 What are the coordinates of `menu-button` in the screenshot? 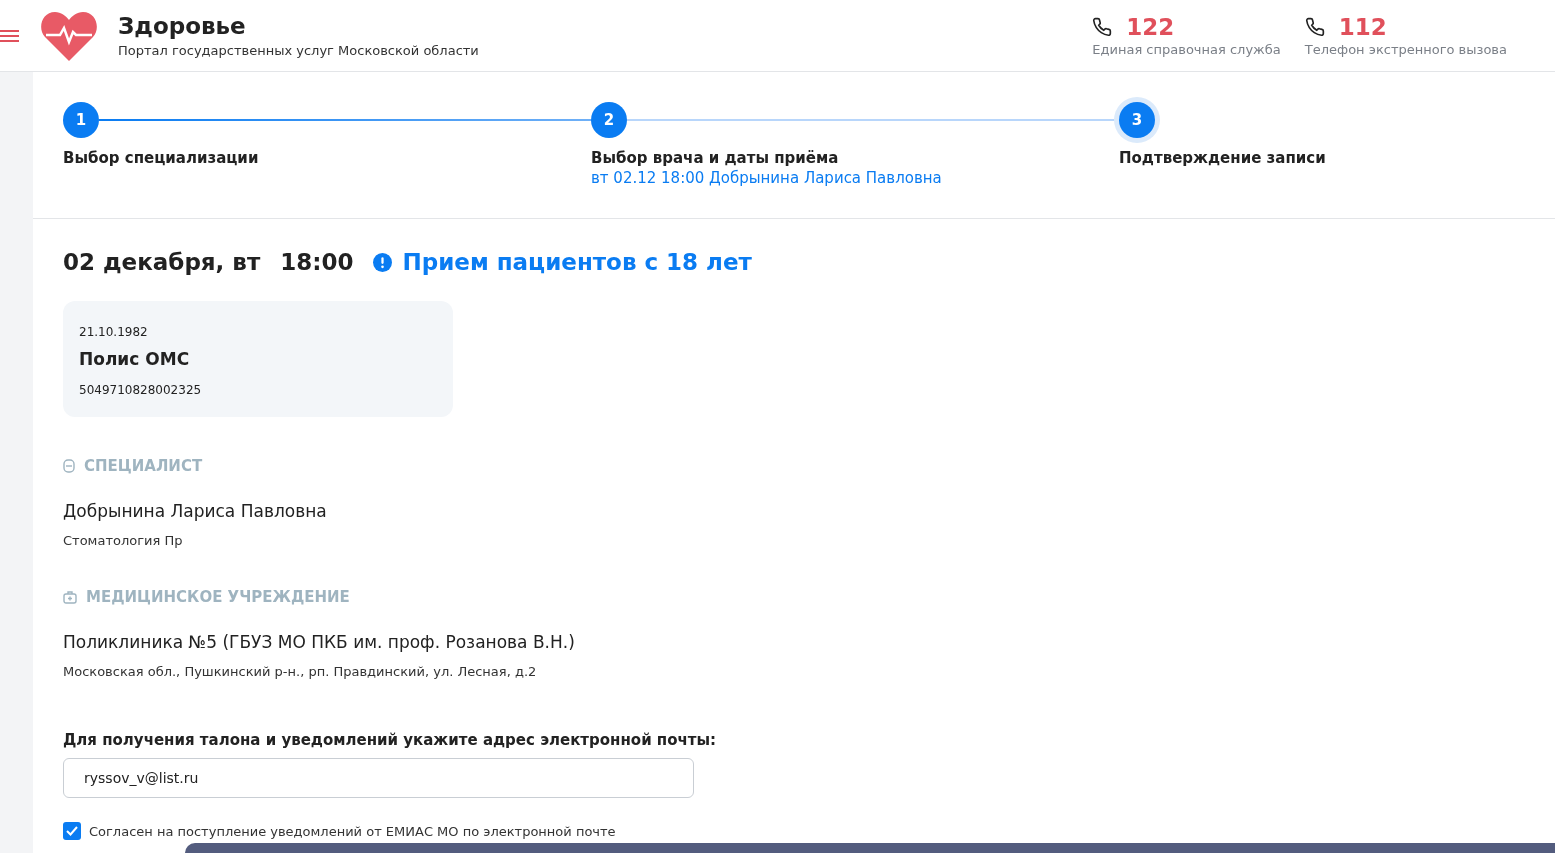 It's located at (10, 35).